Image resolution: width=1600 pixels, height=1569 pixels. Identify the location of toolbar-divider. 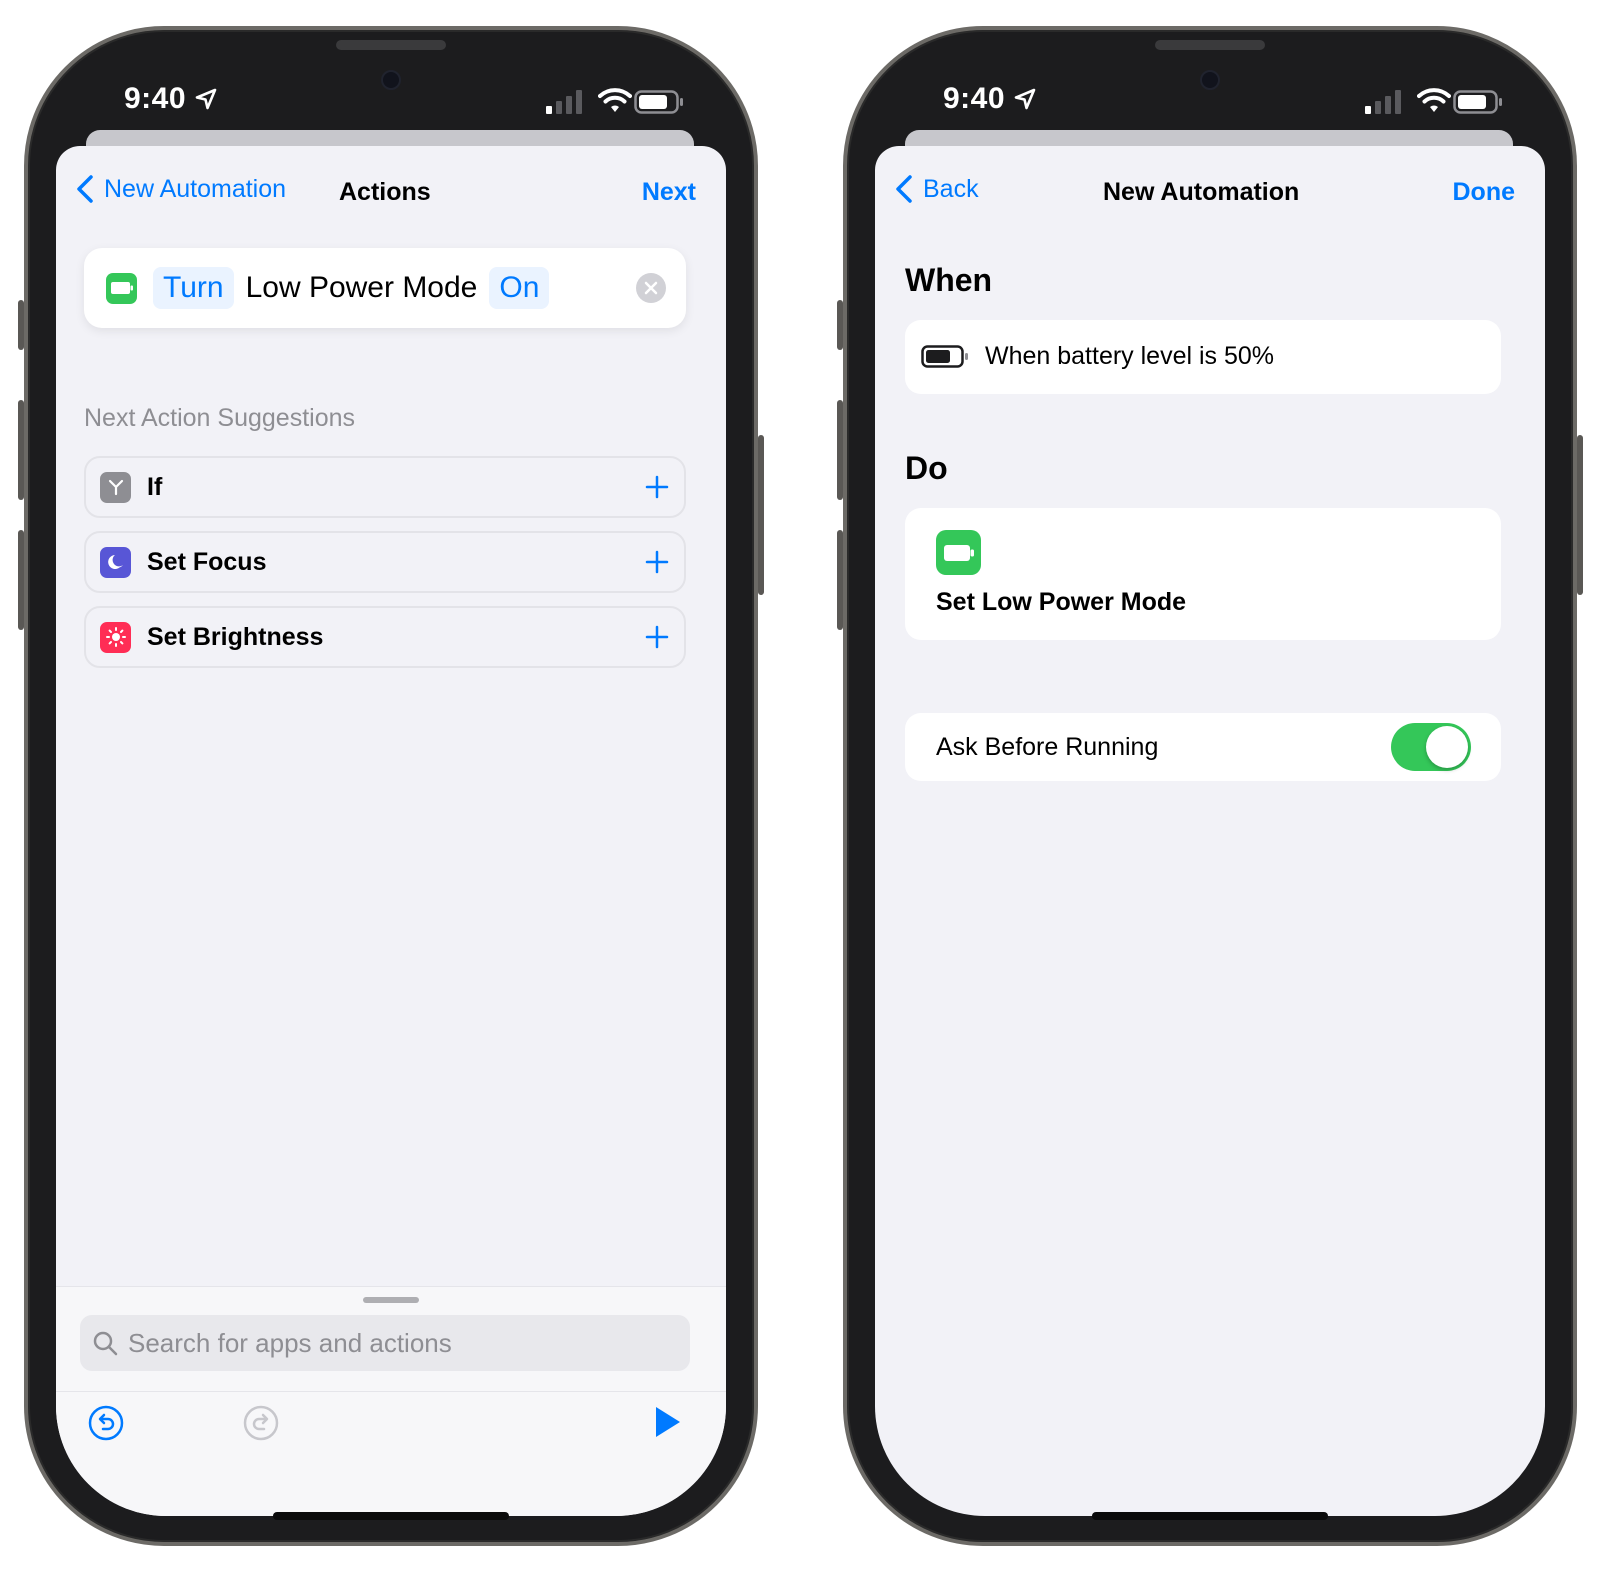
(391, 1391).